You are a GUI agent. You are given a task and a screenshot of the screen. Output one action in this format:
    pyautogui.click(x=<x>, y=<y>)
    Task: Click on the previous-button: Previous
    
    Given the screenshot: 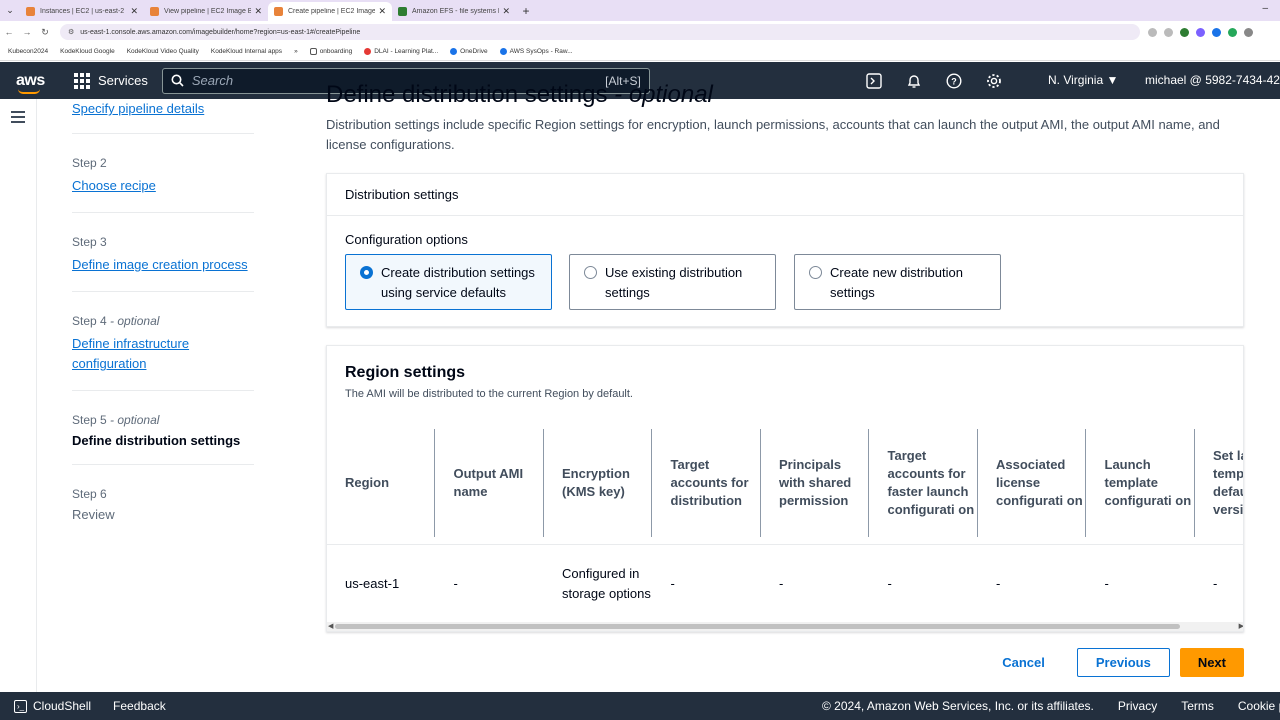 What is the action you would take?
    pyautogui.click(x=1123, y=662)
    